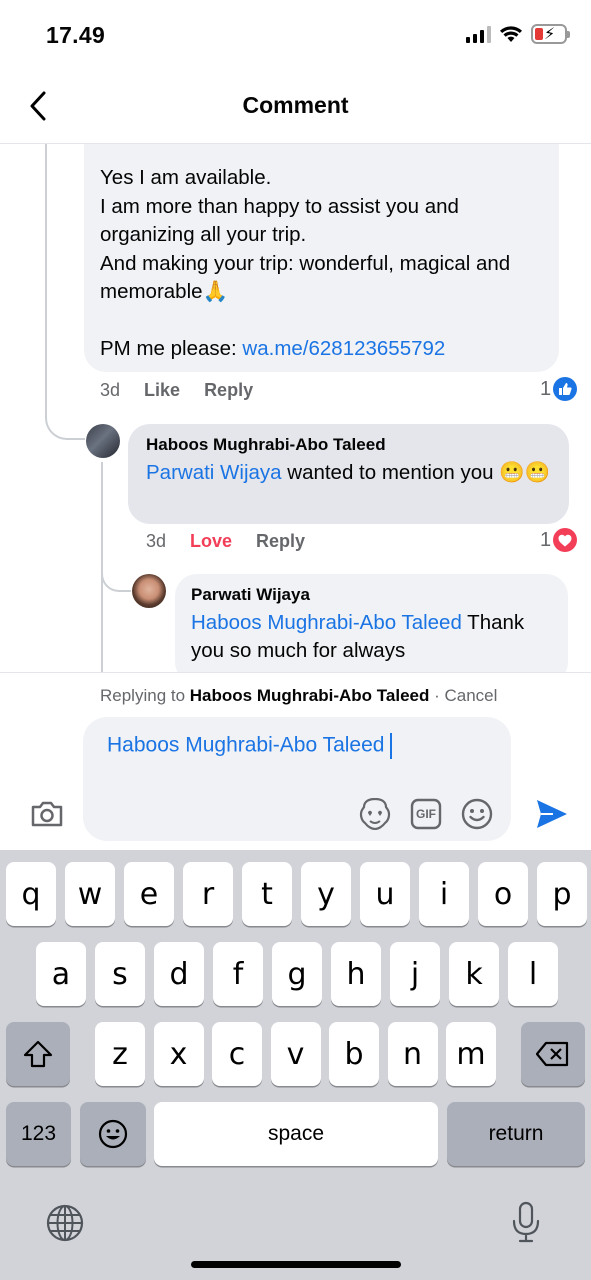  I want to click on shift-arrow-icon, so click(38, 1054).